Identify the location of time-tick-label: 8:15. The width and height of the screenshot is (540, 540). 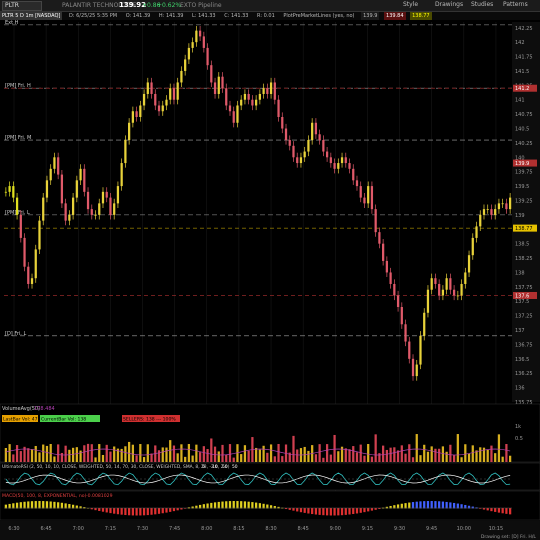
(238, 529).